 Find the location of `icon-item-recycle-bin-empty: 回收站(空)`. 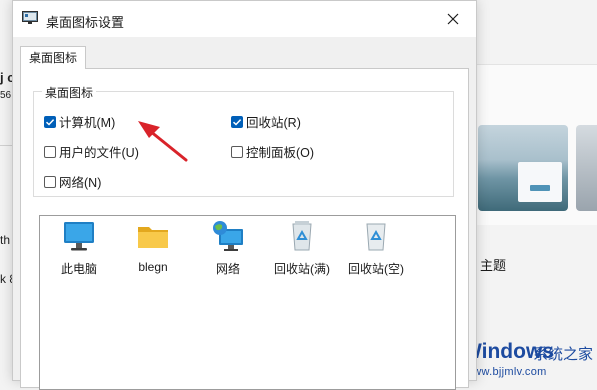

icon-item-recycle-bin-empty: 回收站(空) is located at coordinates (376, 248).